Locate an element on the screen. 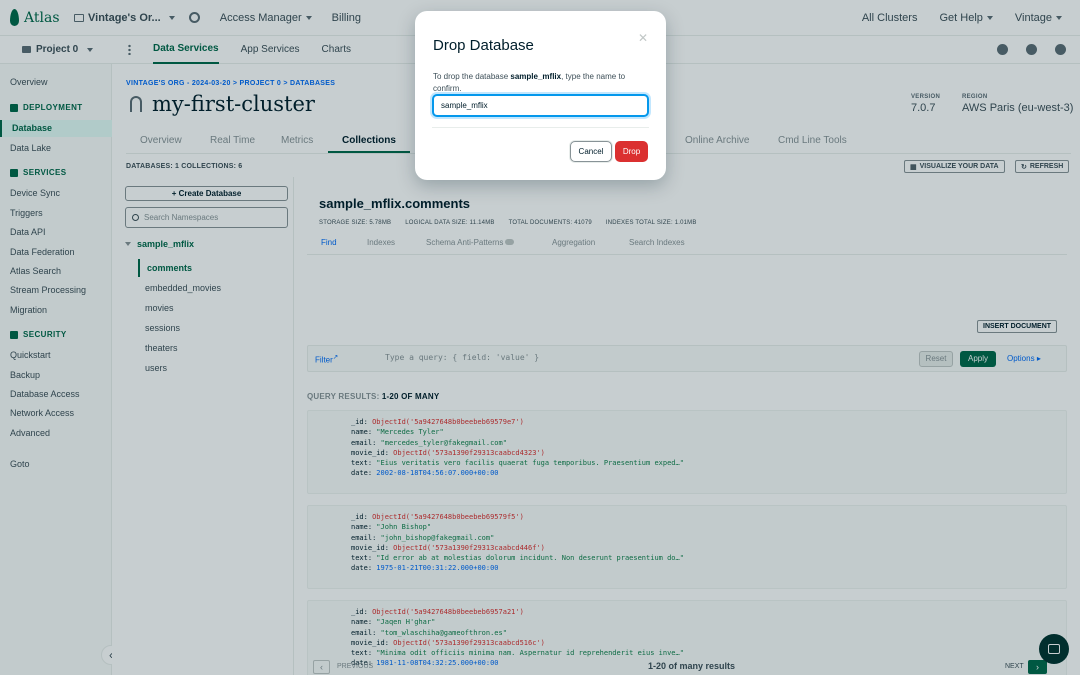 The height and width of the screenshot is (675, 1080). modal-title: Drop Database is located at coordinates (483, 45).